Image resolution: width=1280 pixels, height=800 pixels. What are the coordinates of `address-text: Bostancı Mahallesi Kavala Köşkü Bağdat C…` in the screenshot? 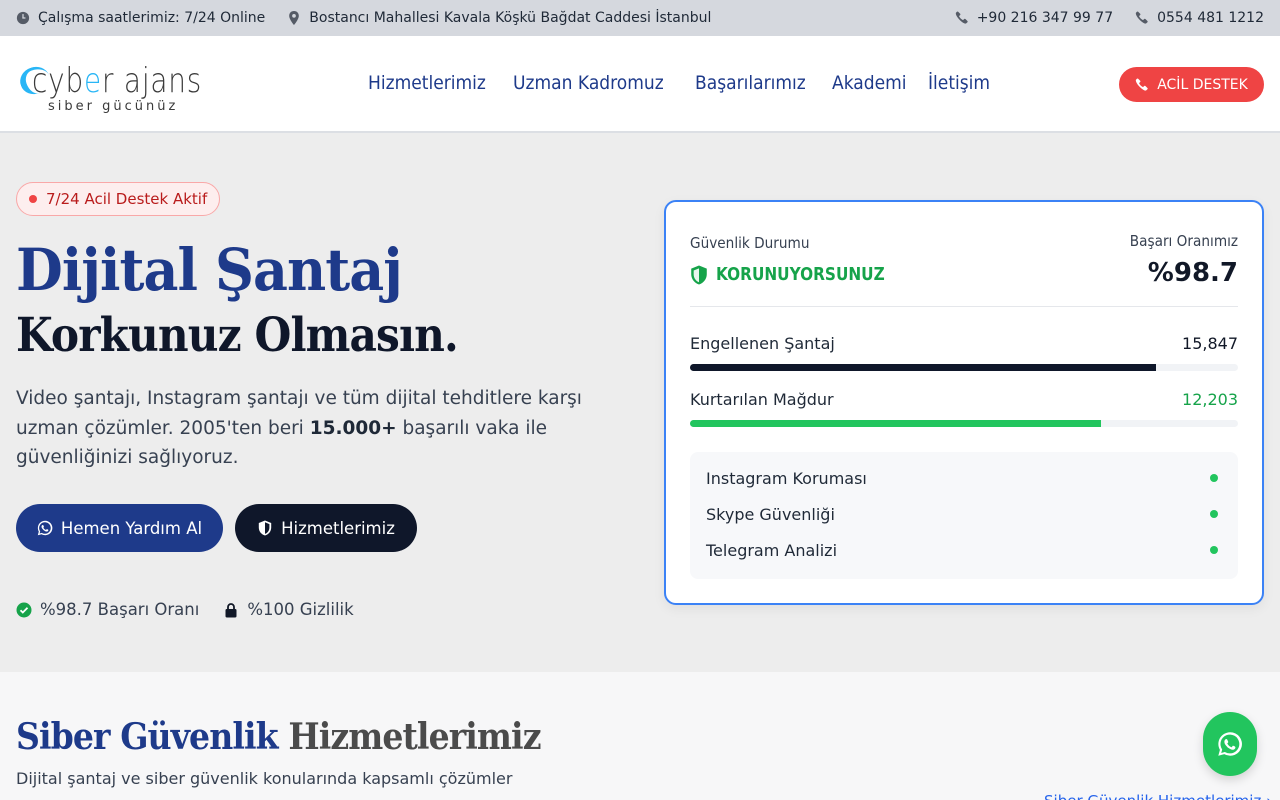 It's located at (510, 18).